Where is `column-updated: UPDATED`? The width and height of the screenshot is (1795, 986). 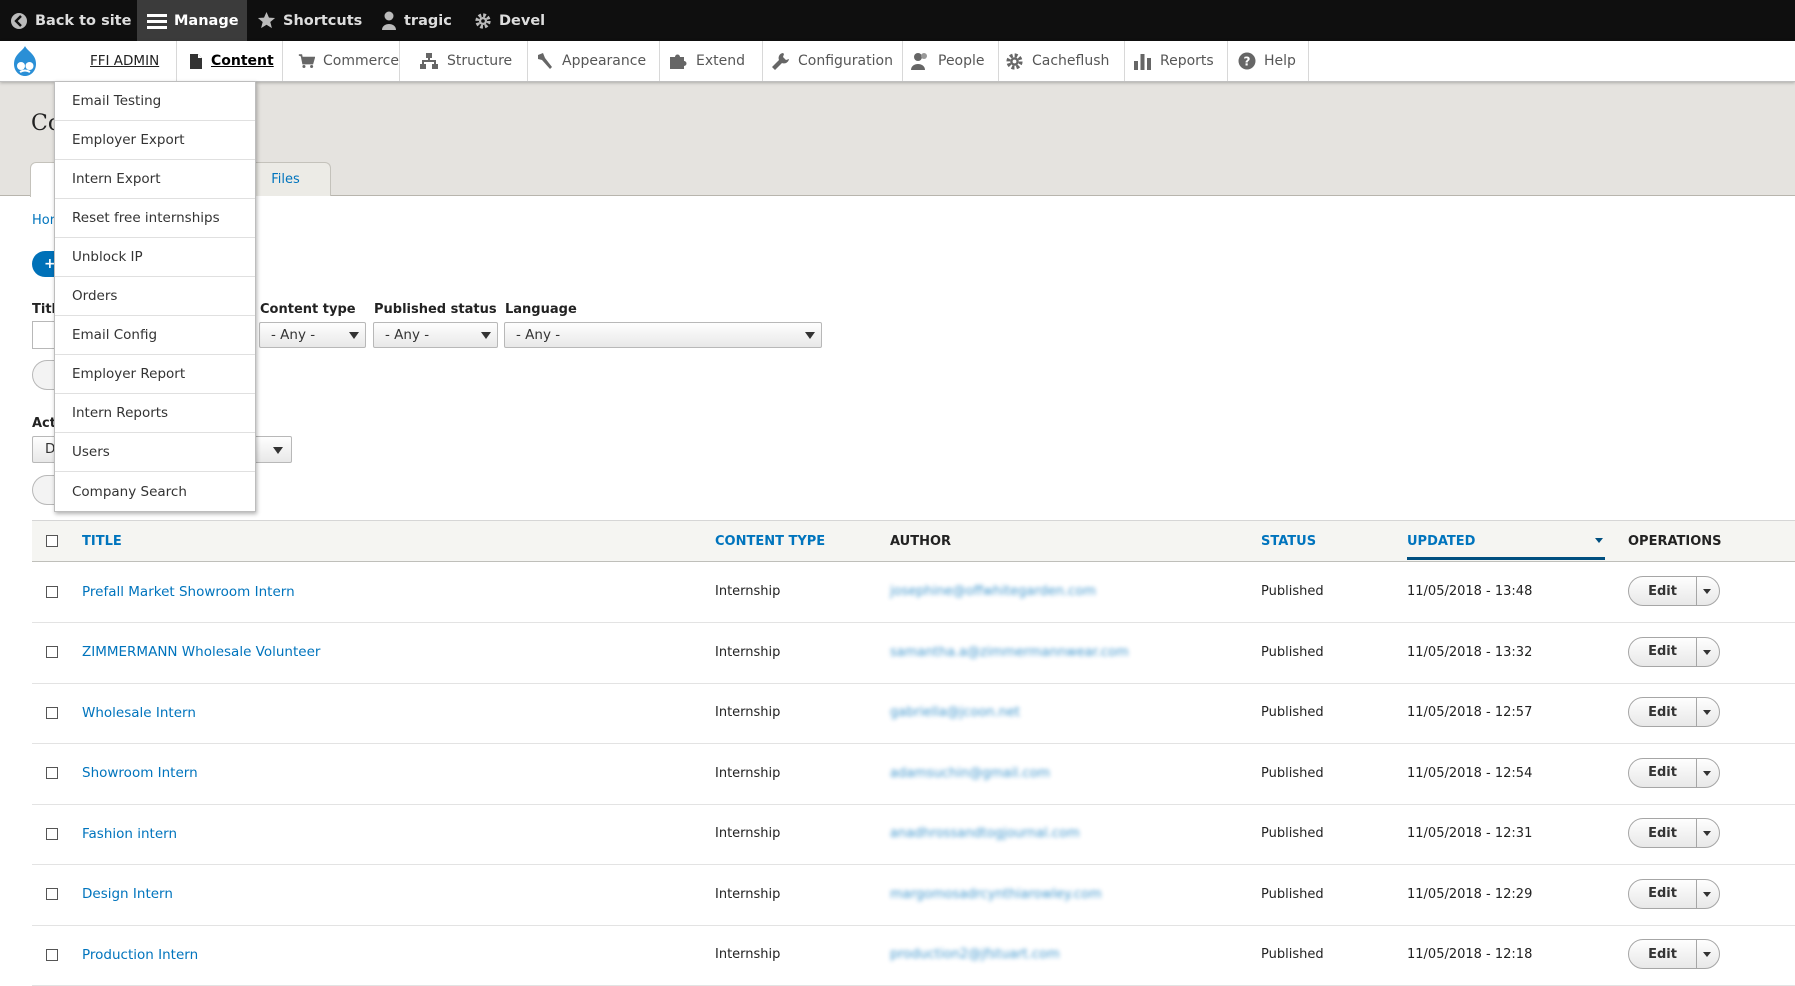
column-updated: UPDATED is located at coordinates (1441, 541).